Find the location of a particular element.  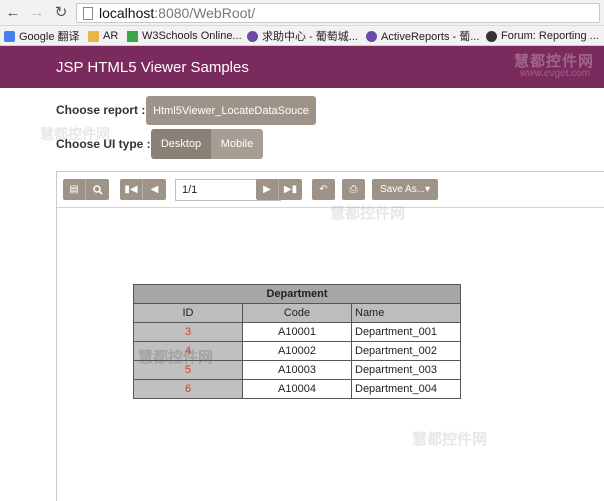

watermark-url: www.evget.com is located at coordinates (555, 73).